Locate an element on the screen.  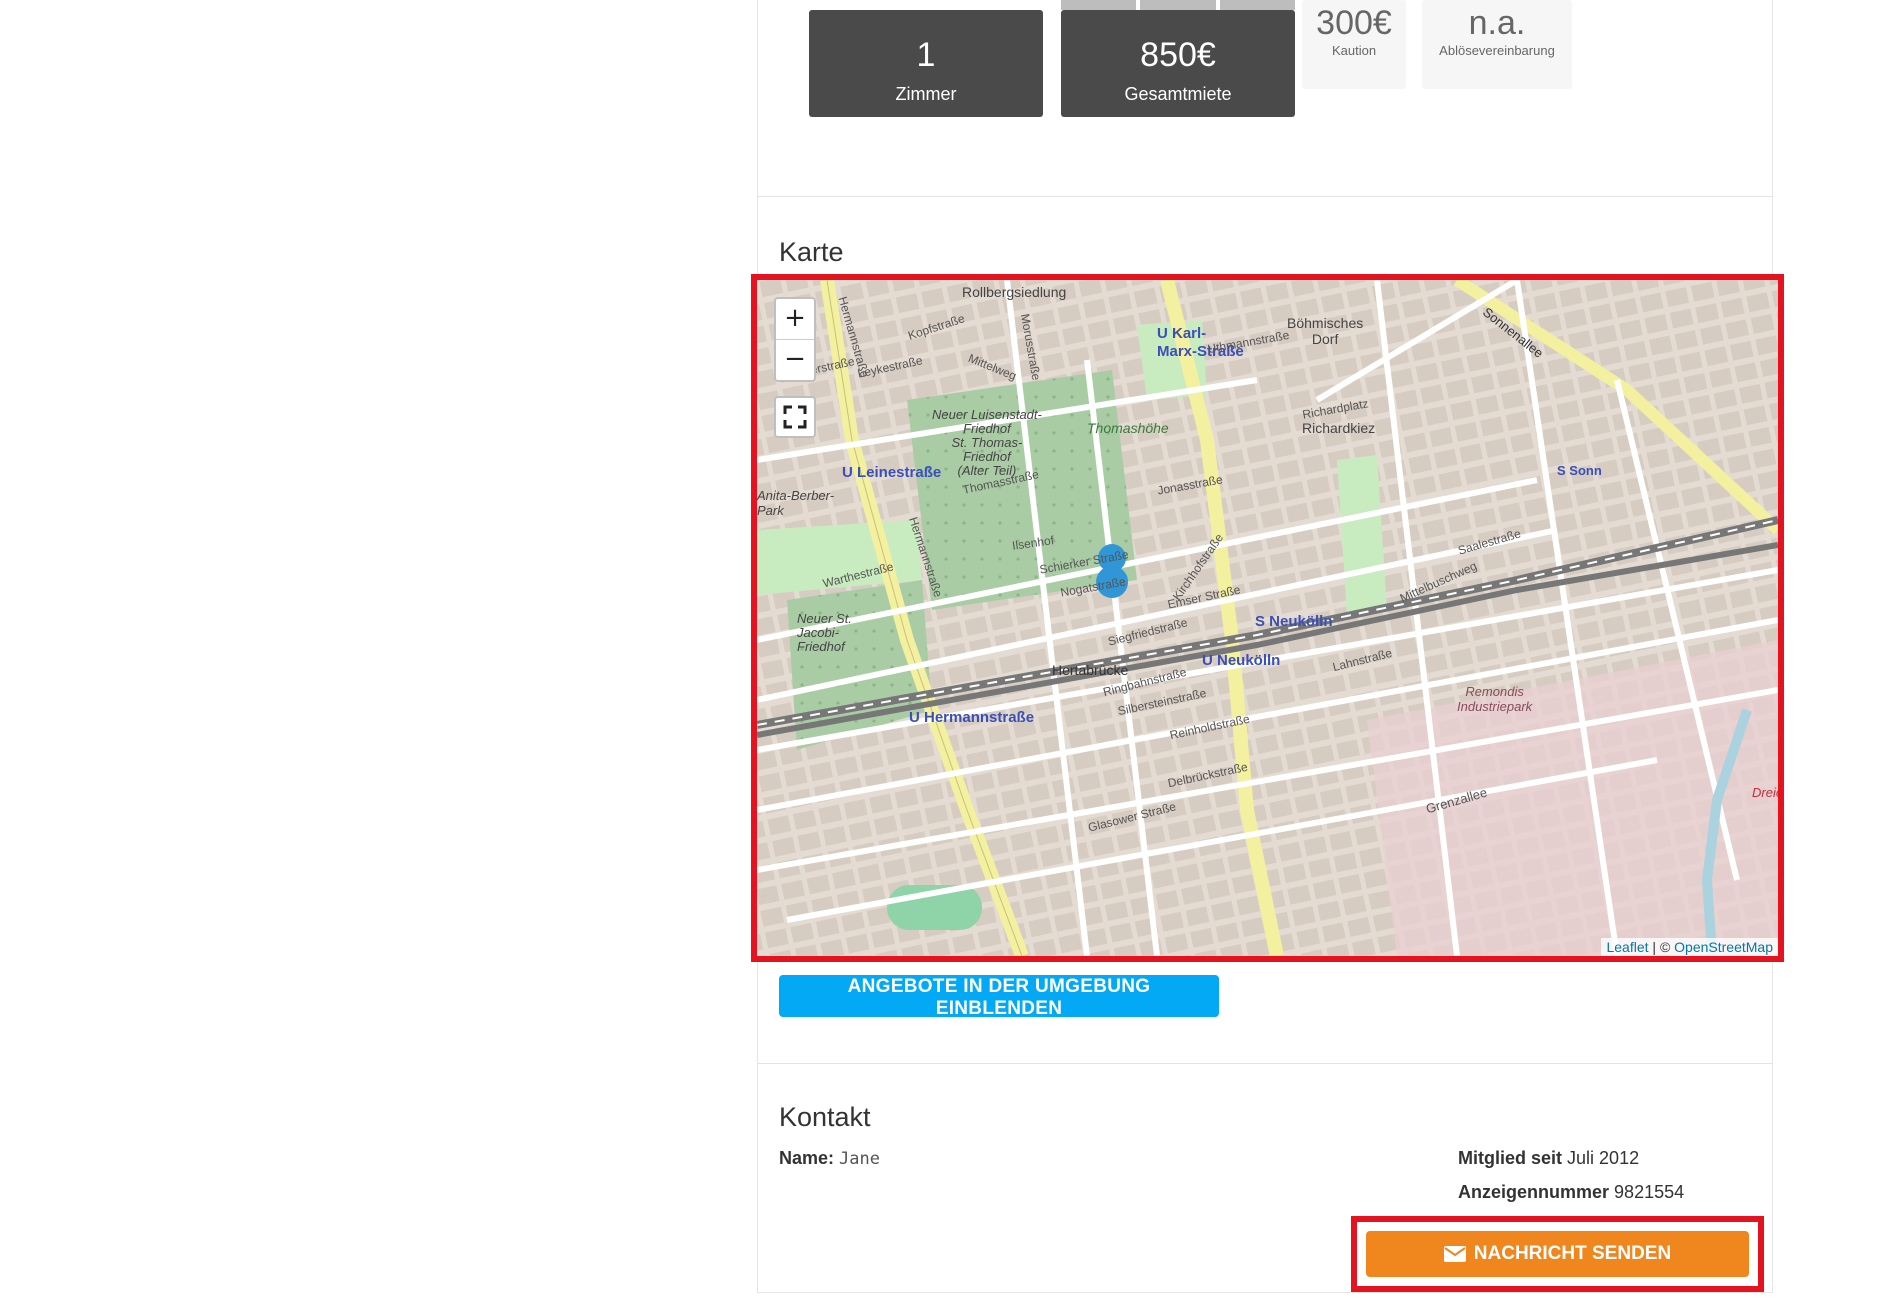
map-label-s-sonnenallee: S Sonn is located at coordinates (1579, 470).